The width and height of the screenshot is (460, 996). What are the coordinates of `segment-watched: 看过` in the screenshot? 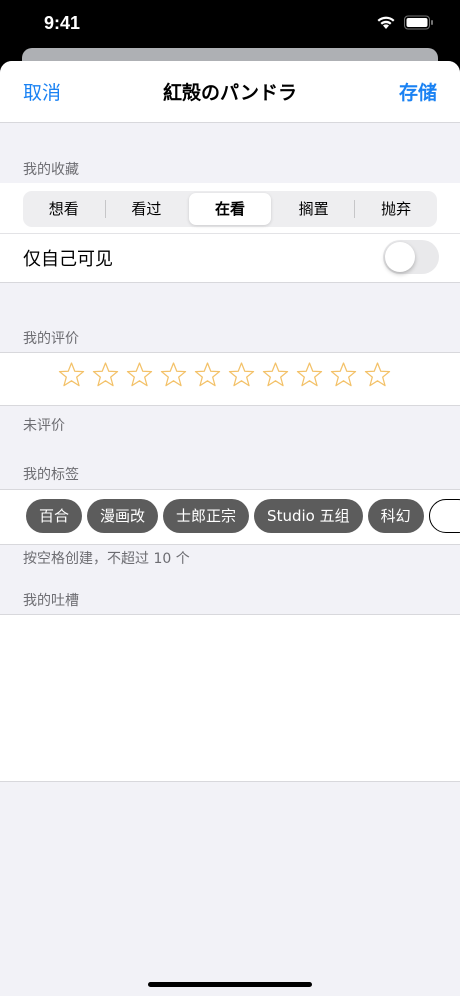 It's located at (147, 209).